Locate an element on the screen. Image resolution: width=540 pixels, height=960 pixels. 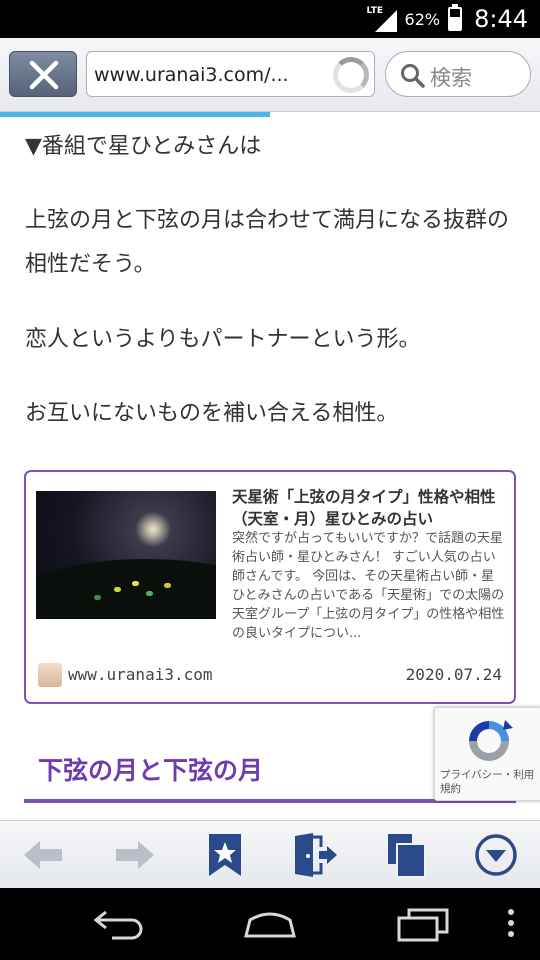
system-home-icon is located at coordinates (270, 924).